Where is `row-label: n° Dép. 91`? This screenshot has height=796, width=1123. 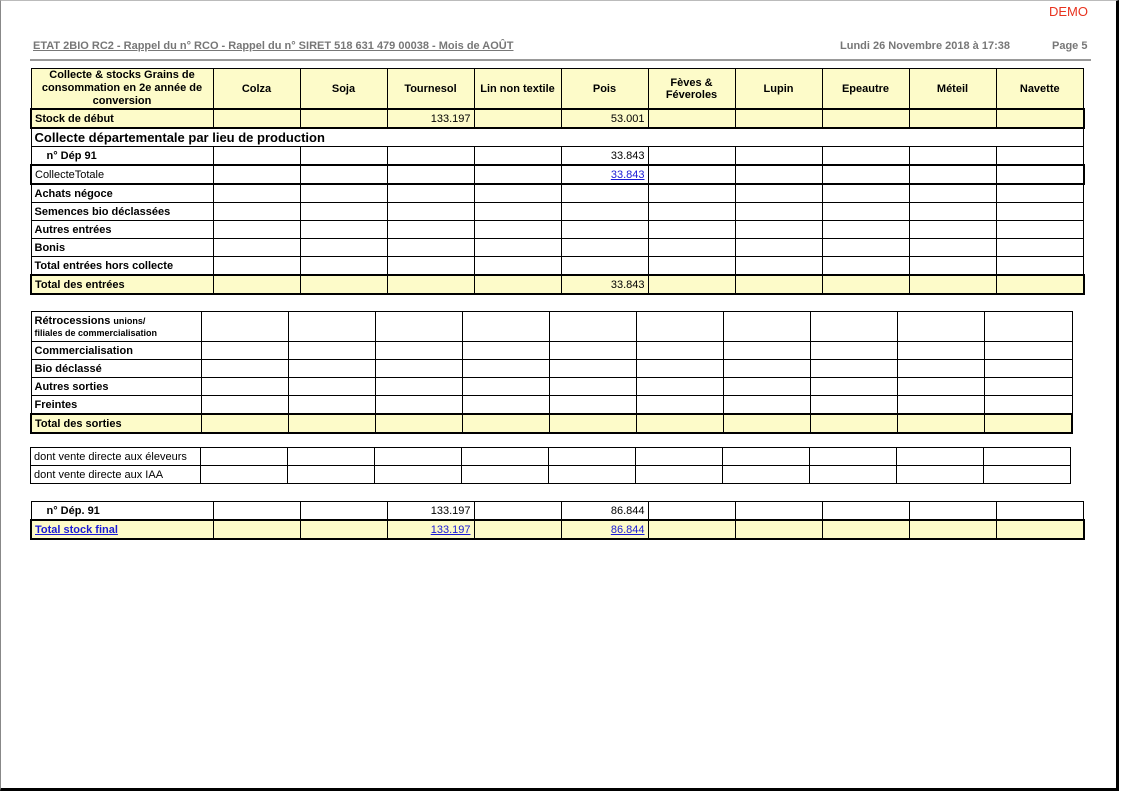 row-label: n° Dép. 91 is located at coordinates (122, 511).